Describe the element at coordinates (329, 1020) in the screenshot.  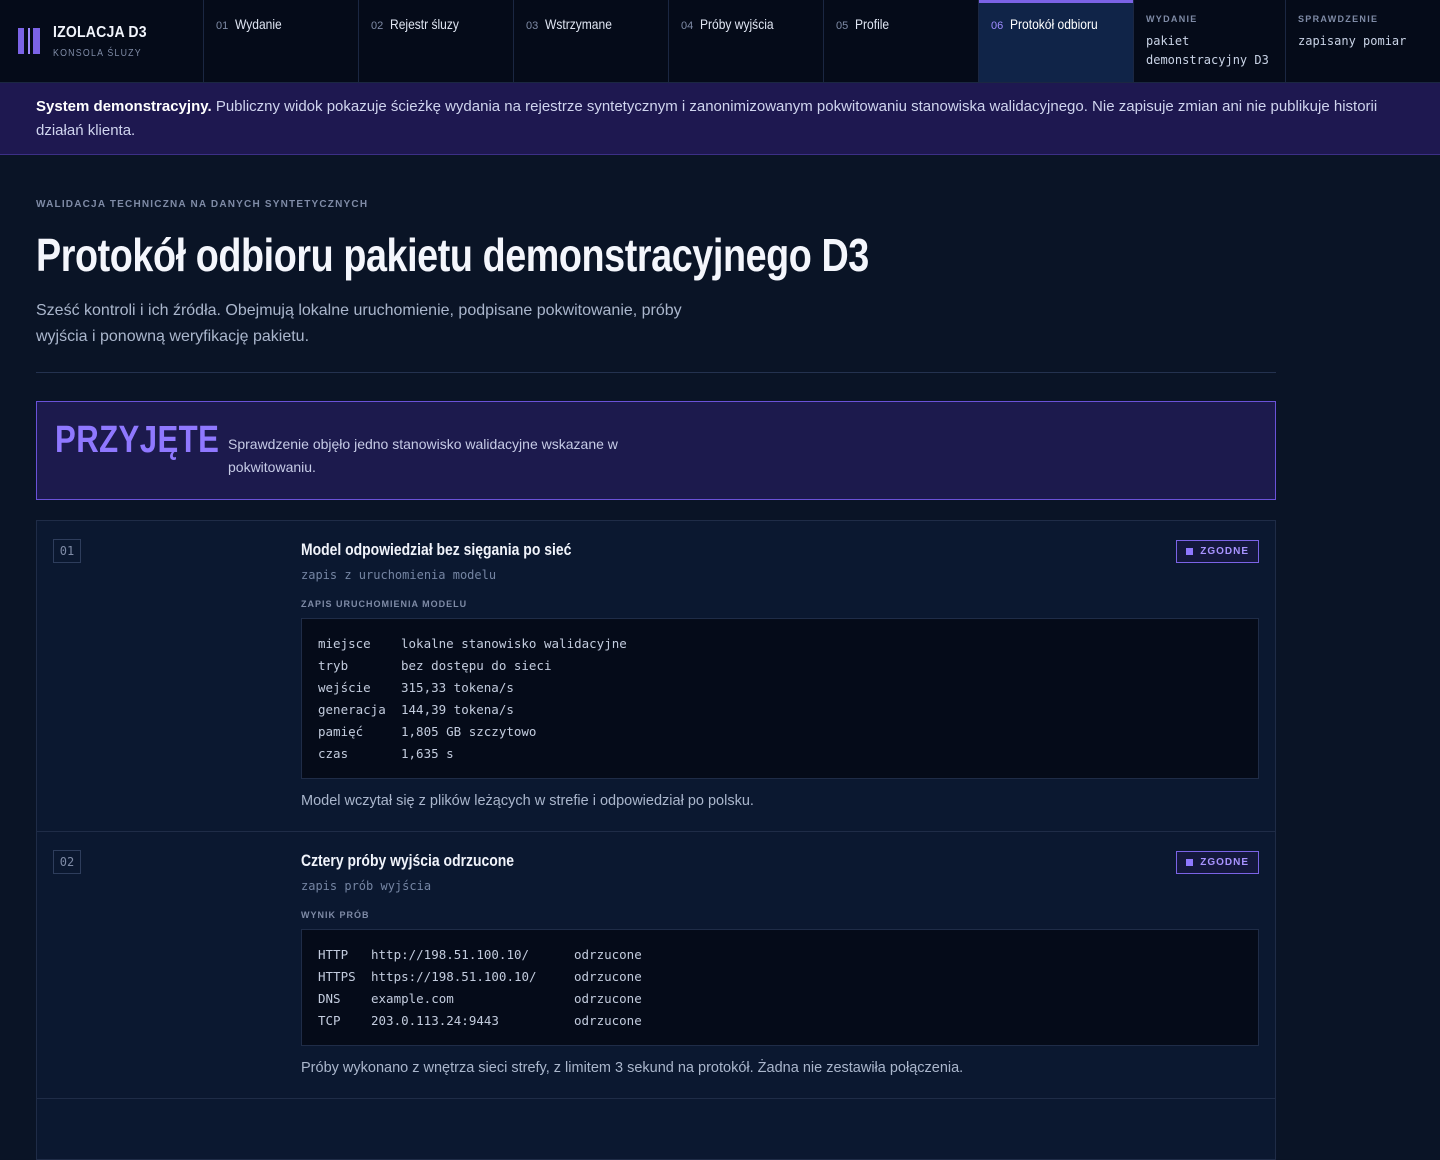
I see `egress-protocol: TCP` at that location.